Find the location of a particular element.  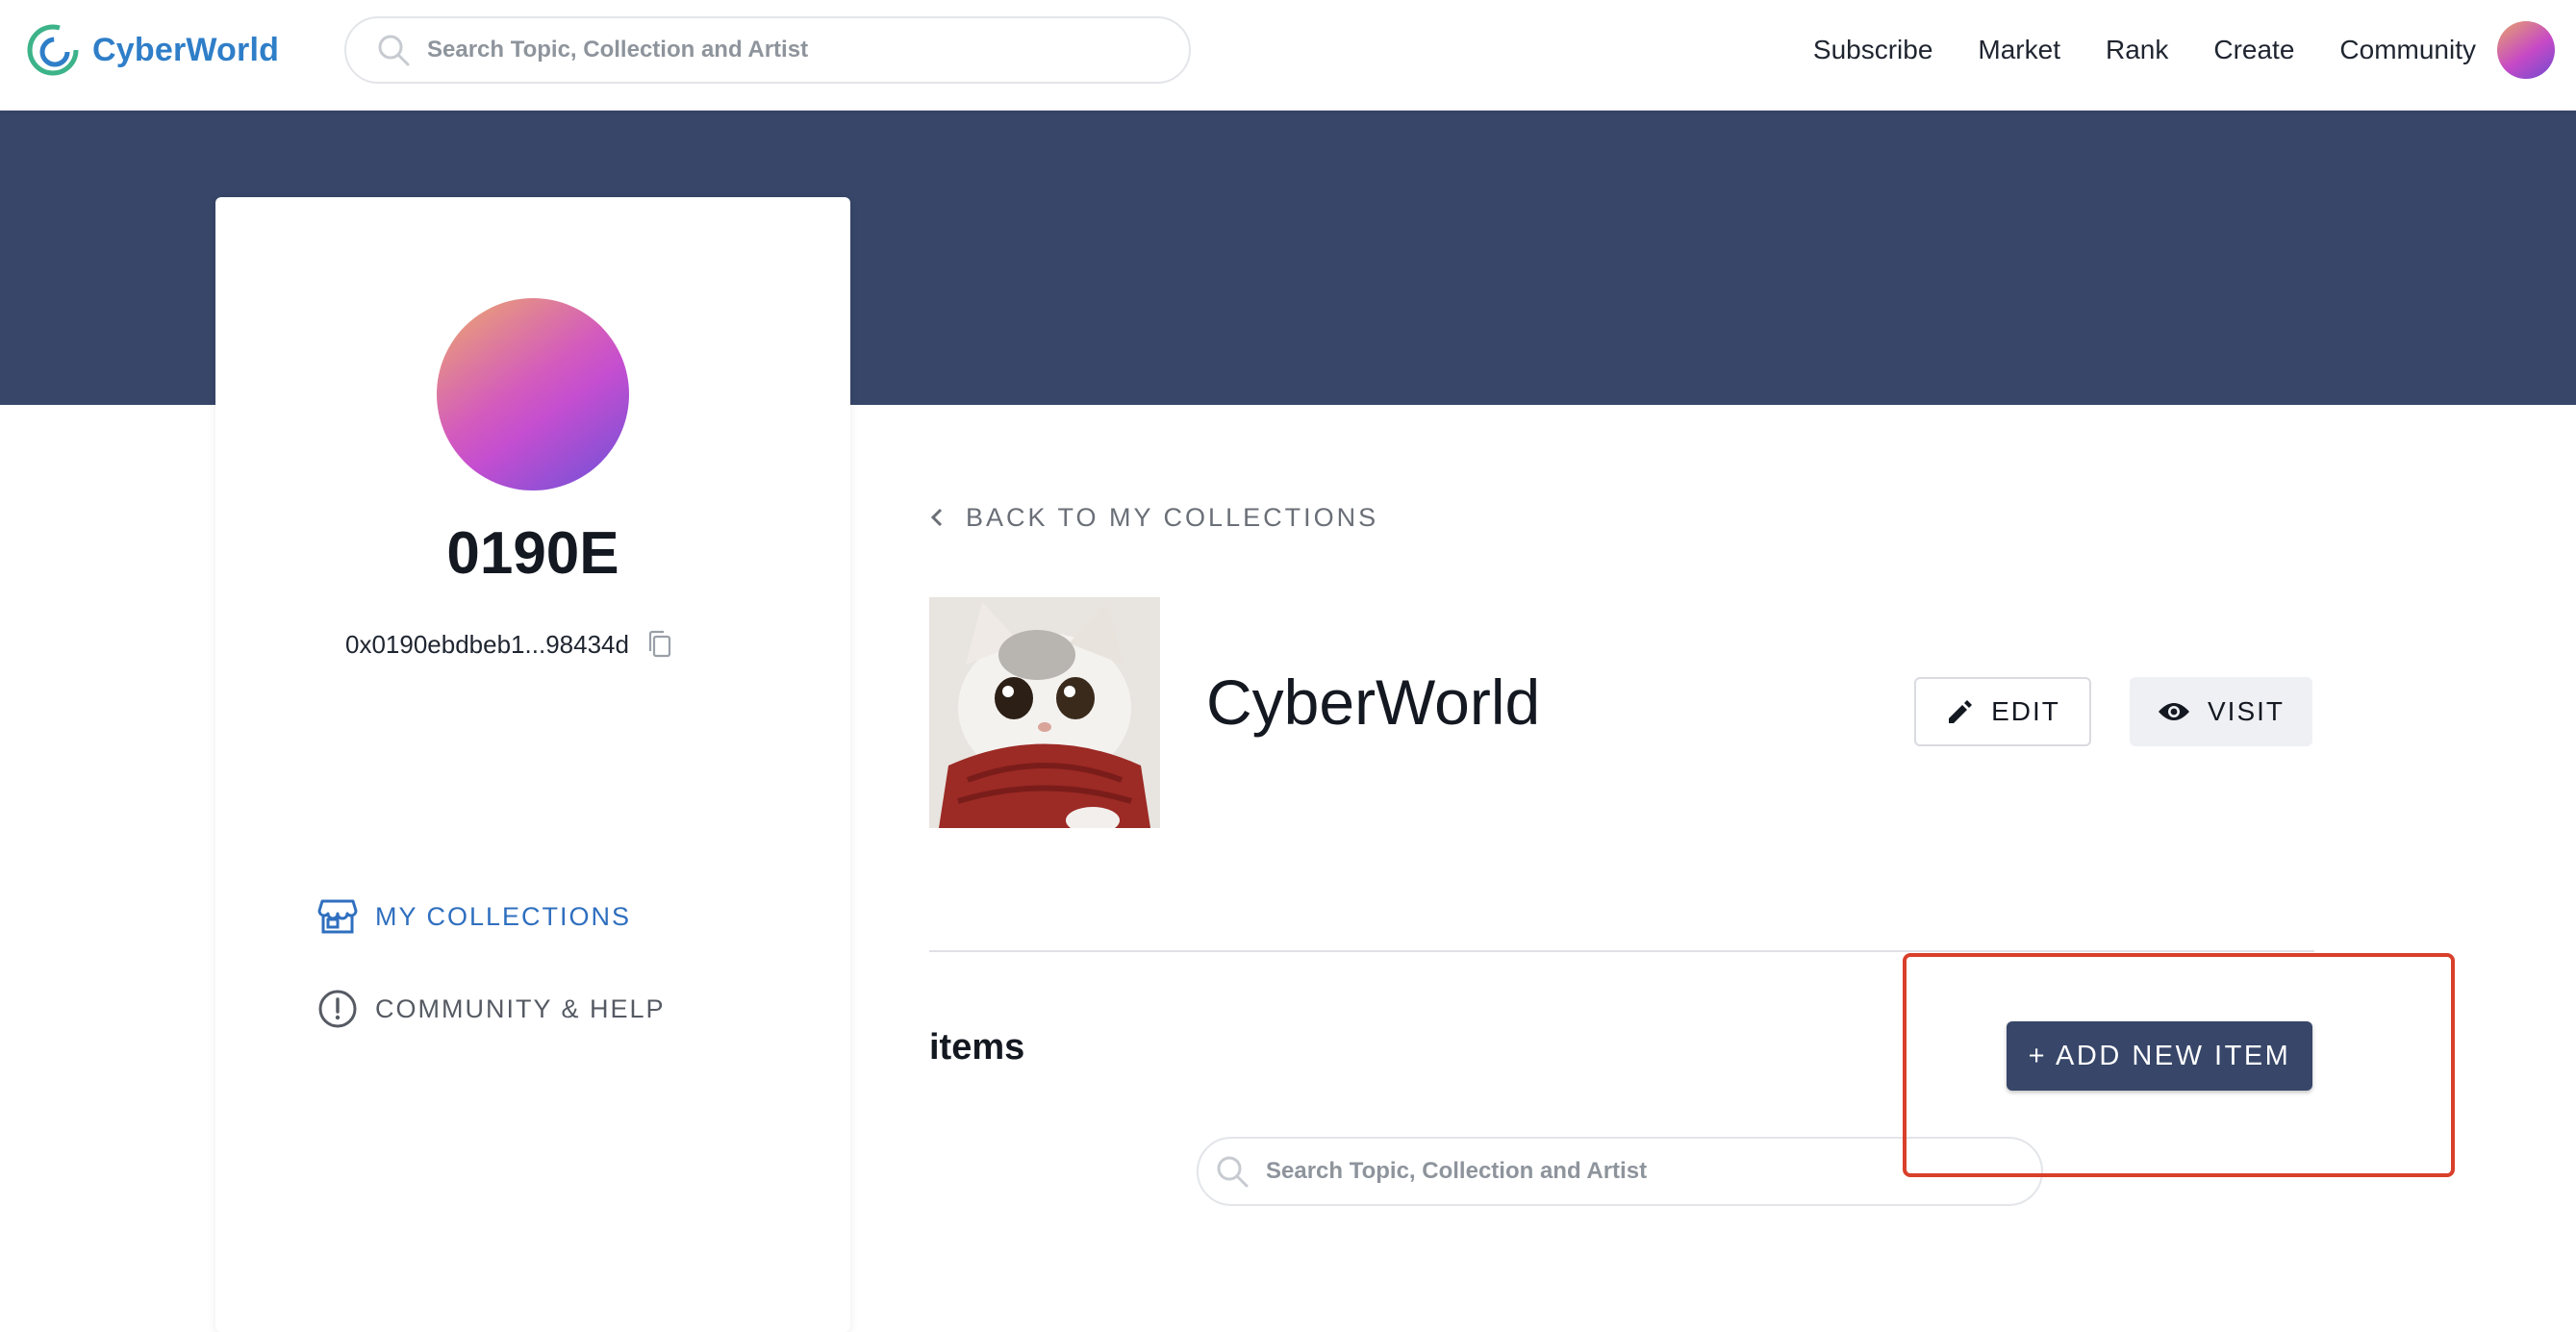

nav-market: Market is located at coordinates (2019, 50).